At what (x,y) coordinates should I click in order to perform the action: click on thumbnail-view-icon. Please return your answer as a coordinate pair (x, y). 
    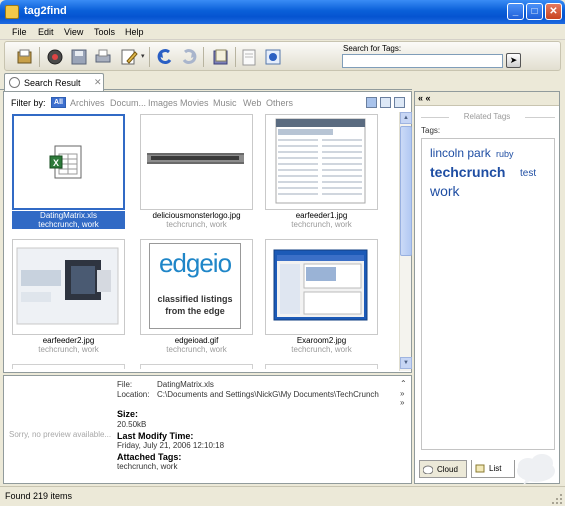
    Looking at the image, I should click on (371, 102).